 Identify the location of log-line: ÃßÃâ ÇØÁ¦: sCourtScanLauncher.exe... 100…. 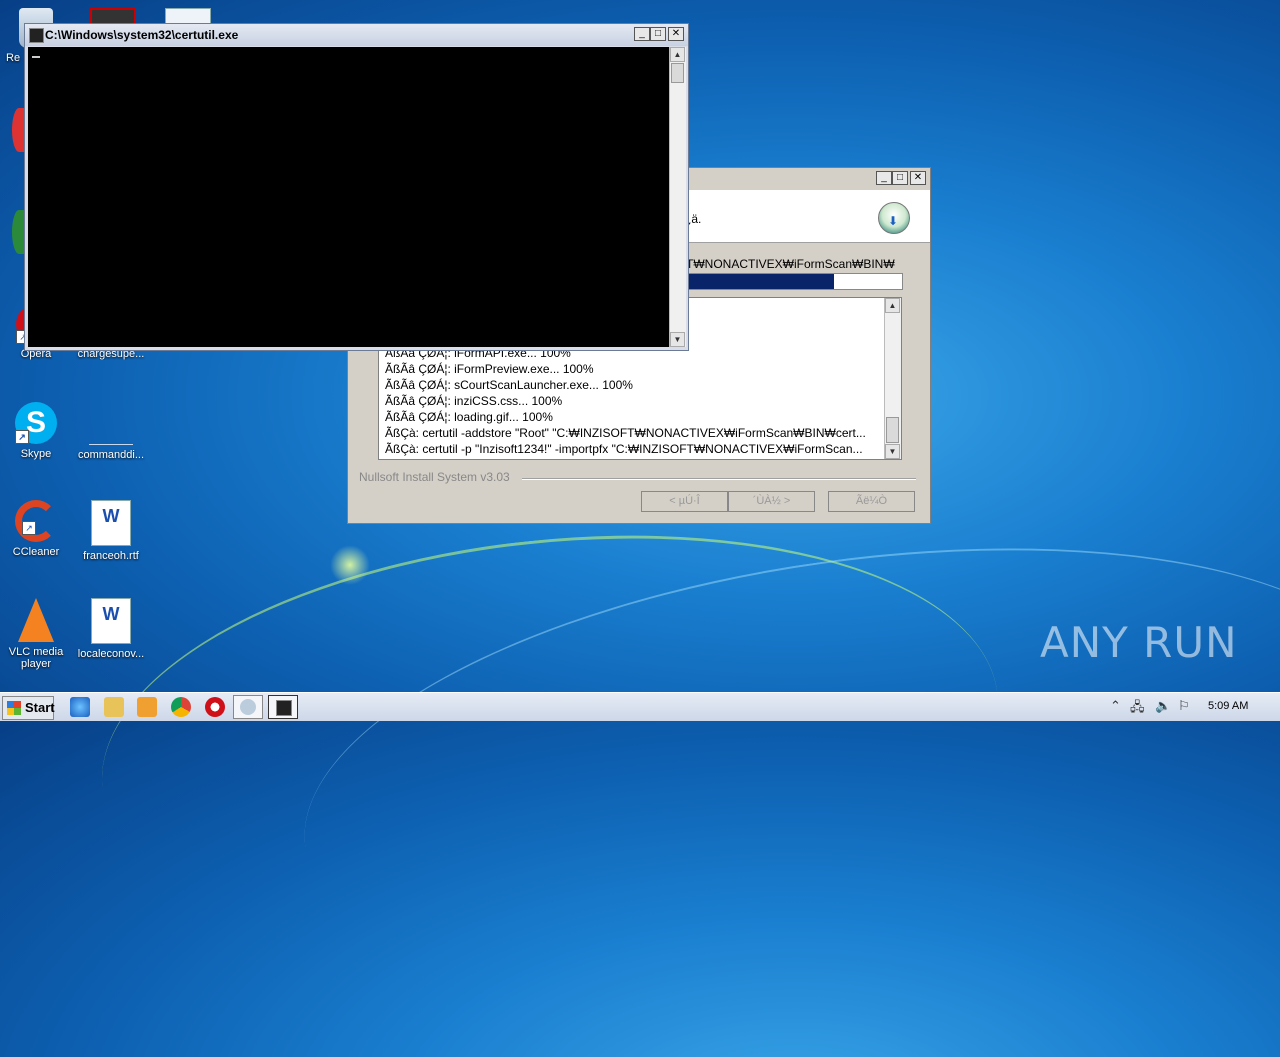
(509, 385).